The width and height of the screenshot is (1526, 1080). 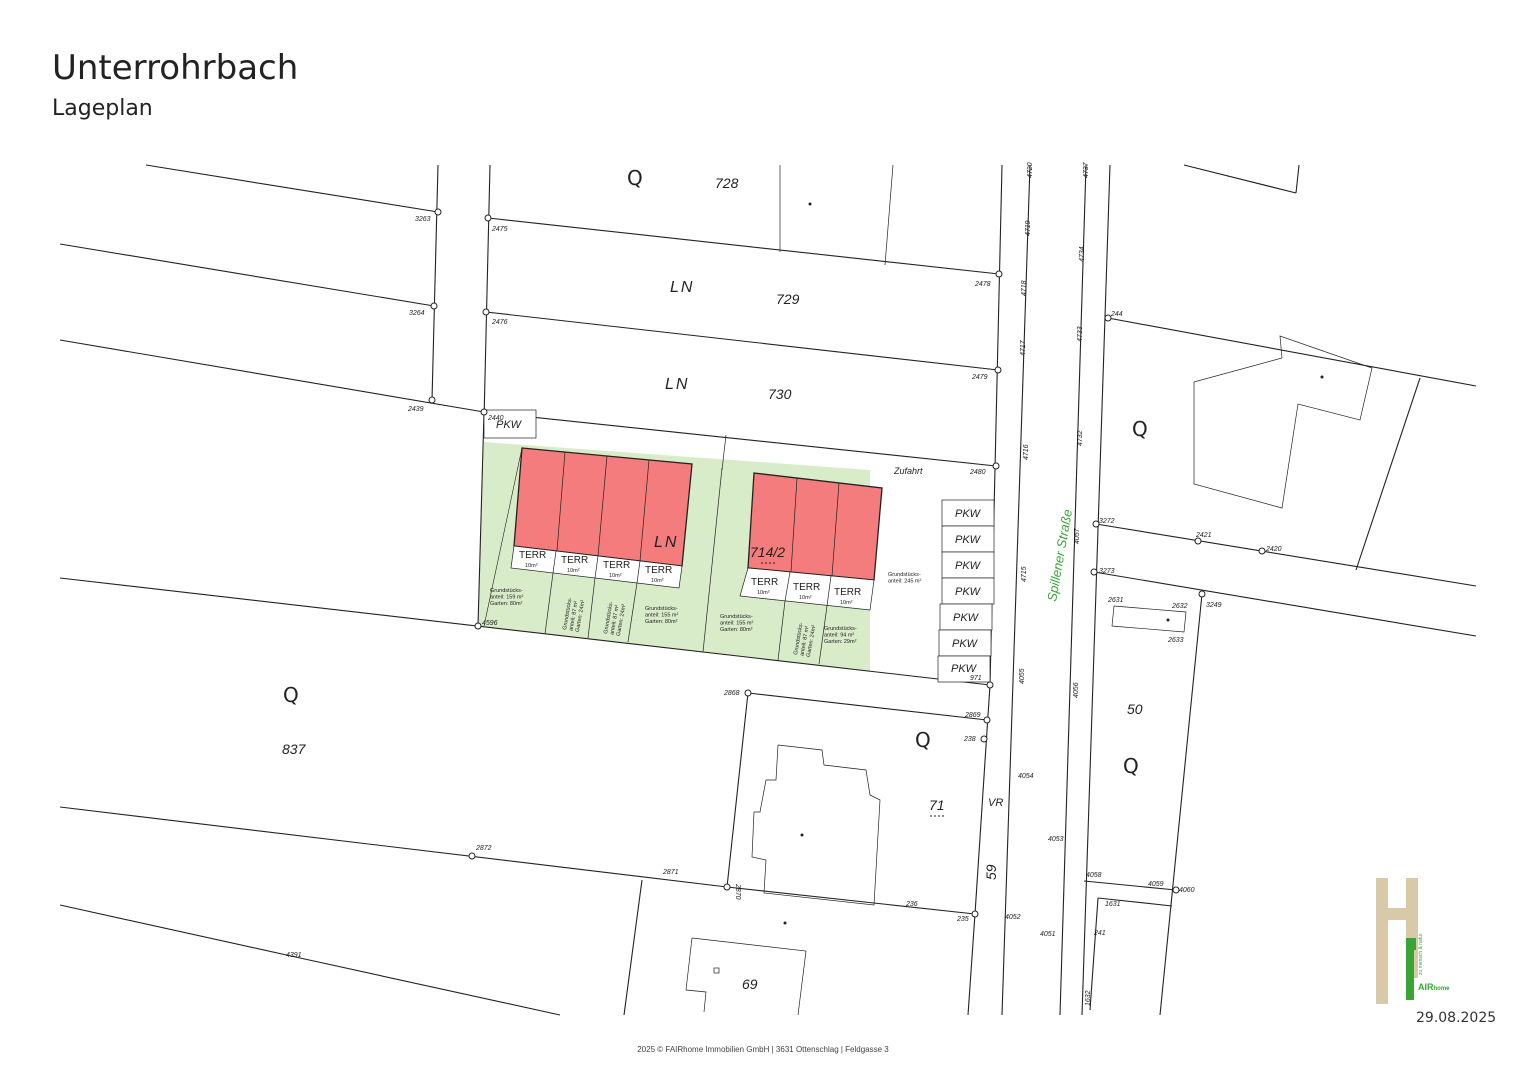 What do you see at coordinates (1080, 334) in the screenshot?
I see `point-label: 4733` at bounding box center [1080, 334].